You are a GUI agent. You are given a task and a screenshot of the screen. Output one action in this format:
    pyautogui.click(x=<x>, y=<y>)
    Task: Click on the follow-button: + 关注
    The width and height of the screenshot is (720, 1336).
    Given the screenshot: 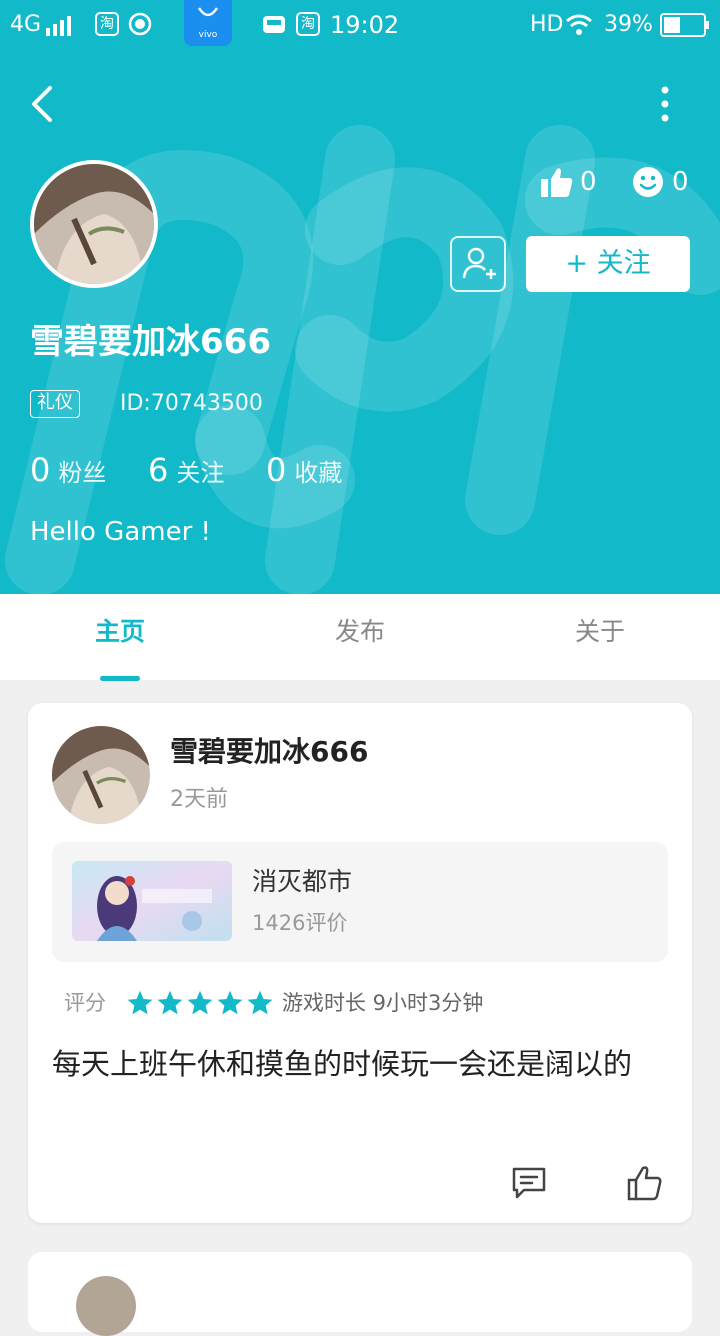 What is the action you would take?
    pyautogui.click(x=608, y=264)
    